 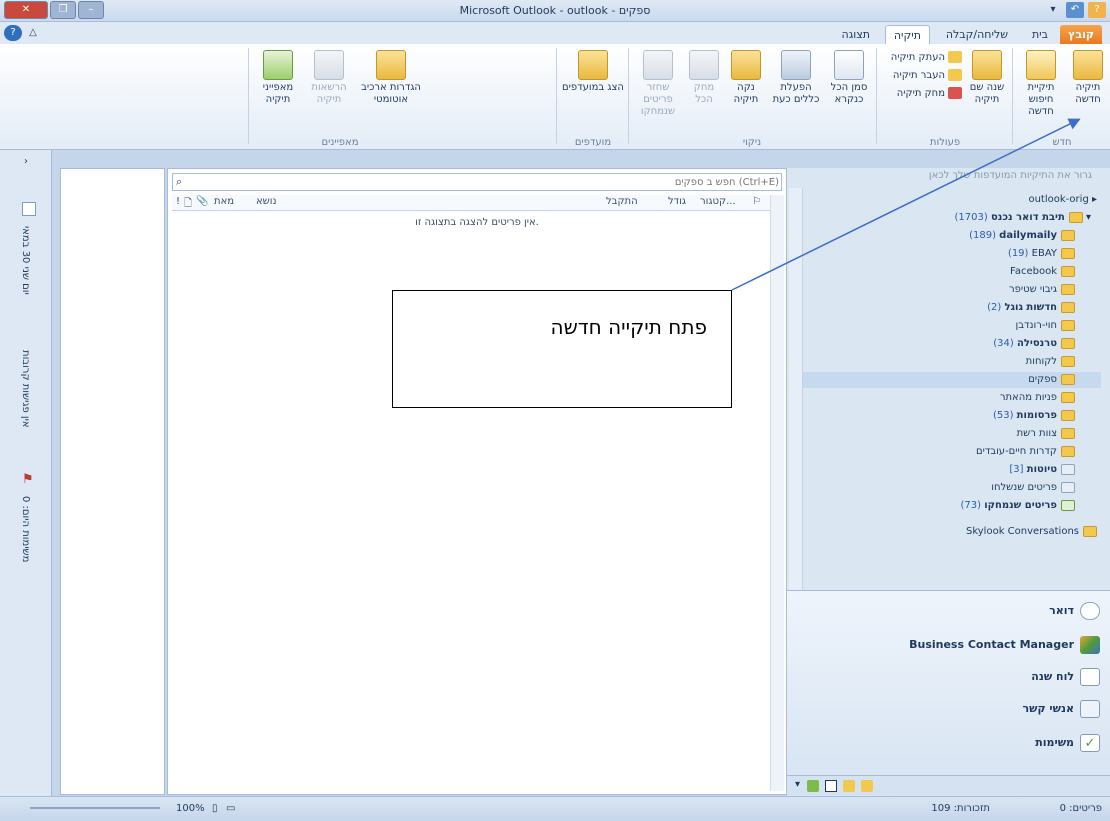 I want to click on show-in-favorites-button: הצג במועדפים, so click(x=593, y=72).